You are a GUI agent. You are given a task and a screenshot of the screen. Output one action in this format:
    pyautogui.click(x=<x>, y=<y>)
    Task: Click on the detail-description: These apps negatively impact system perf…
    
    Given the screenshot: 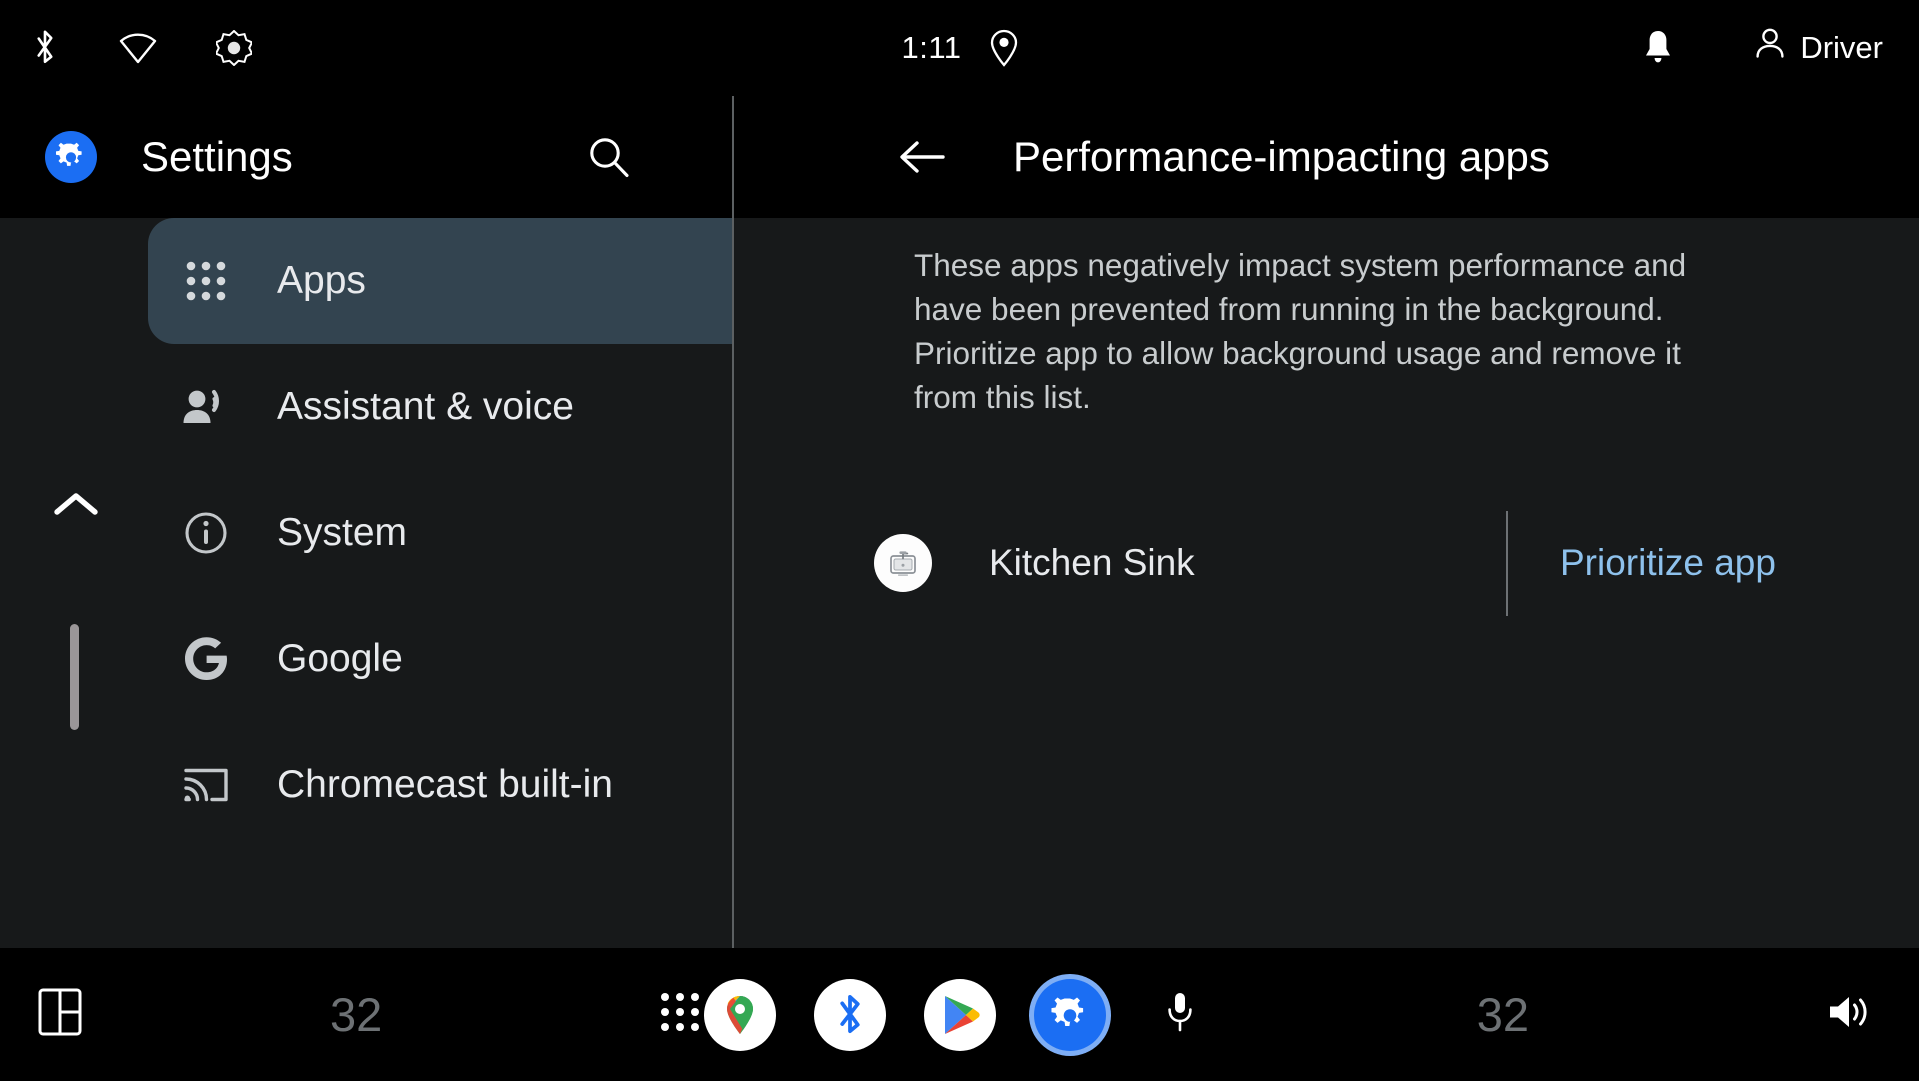 What is the action you would take?
    pyautogui.click(x=1300, y=331)
    